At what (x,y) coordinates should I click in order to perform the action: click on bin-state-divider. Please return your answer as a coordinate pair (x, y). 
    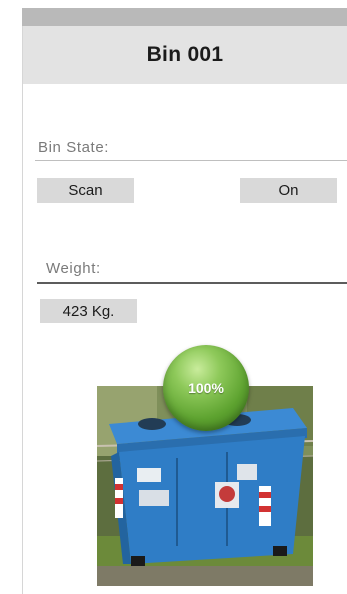
    Looking at the image, I should click on (191, 160).